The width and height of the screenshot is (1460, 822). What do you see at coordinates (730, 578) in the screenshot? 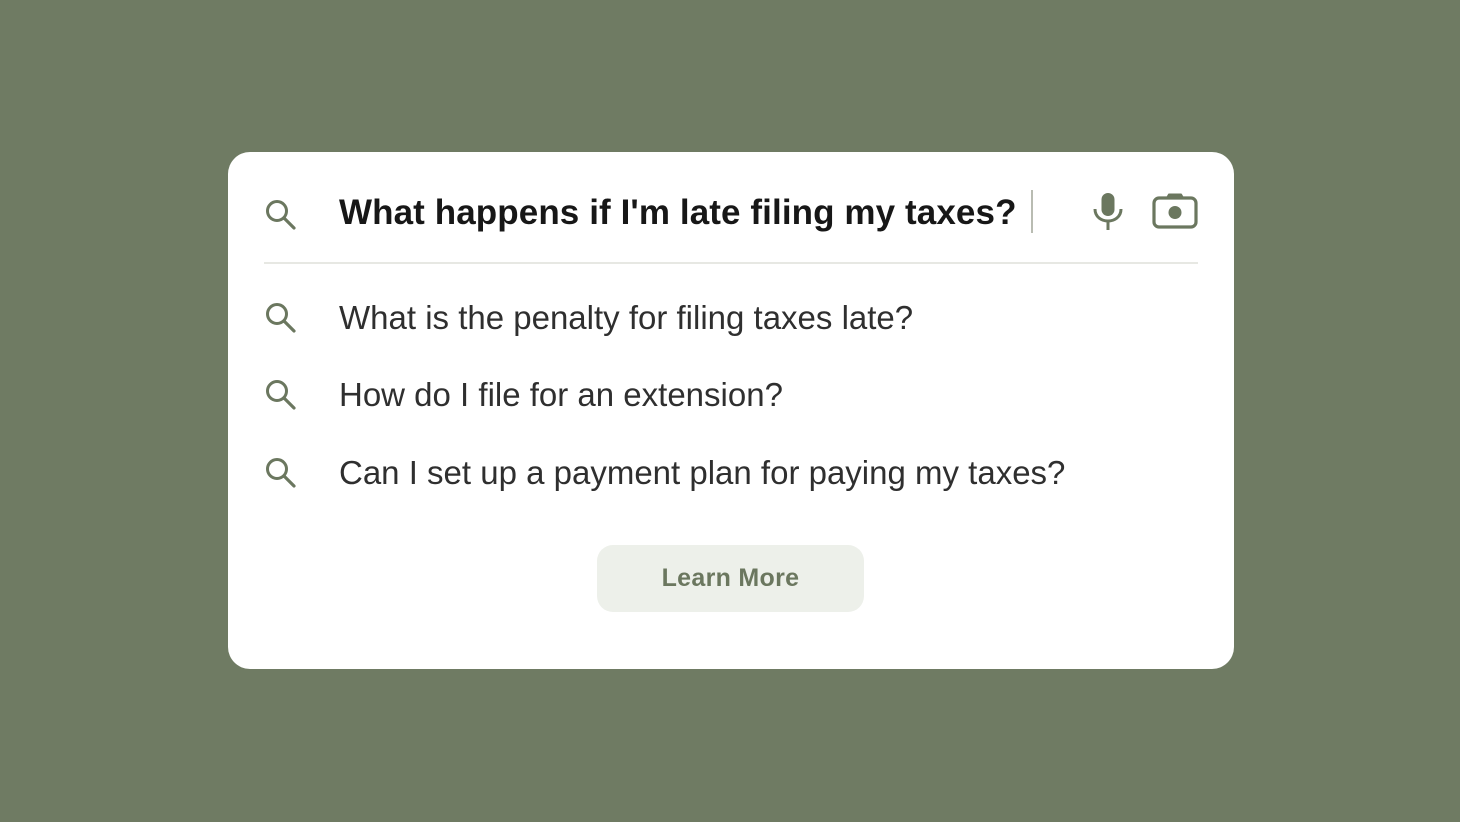
I see `learn-more-button: Learn More` at bounding box center [730, 578].